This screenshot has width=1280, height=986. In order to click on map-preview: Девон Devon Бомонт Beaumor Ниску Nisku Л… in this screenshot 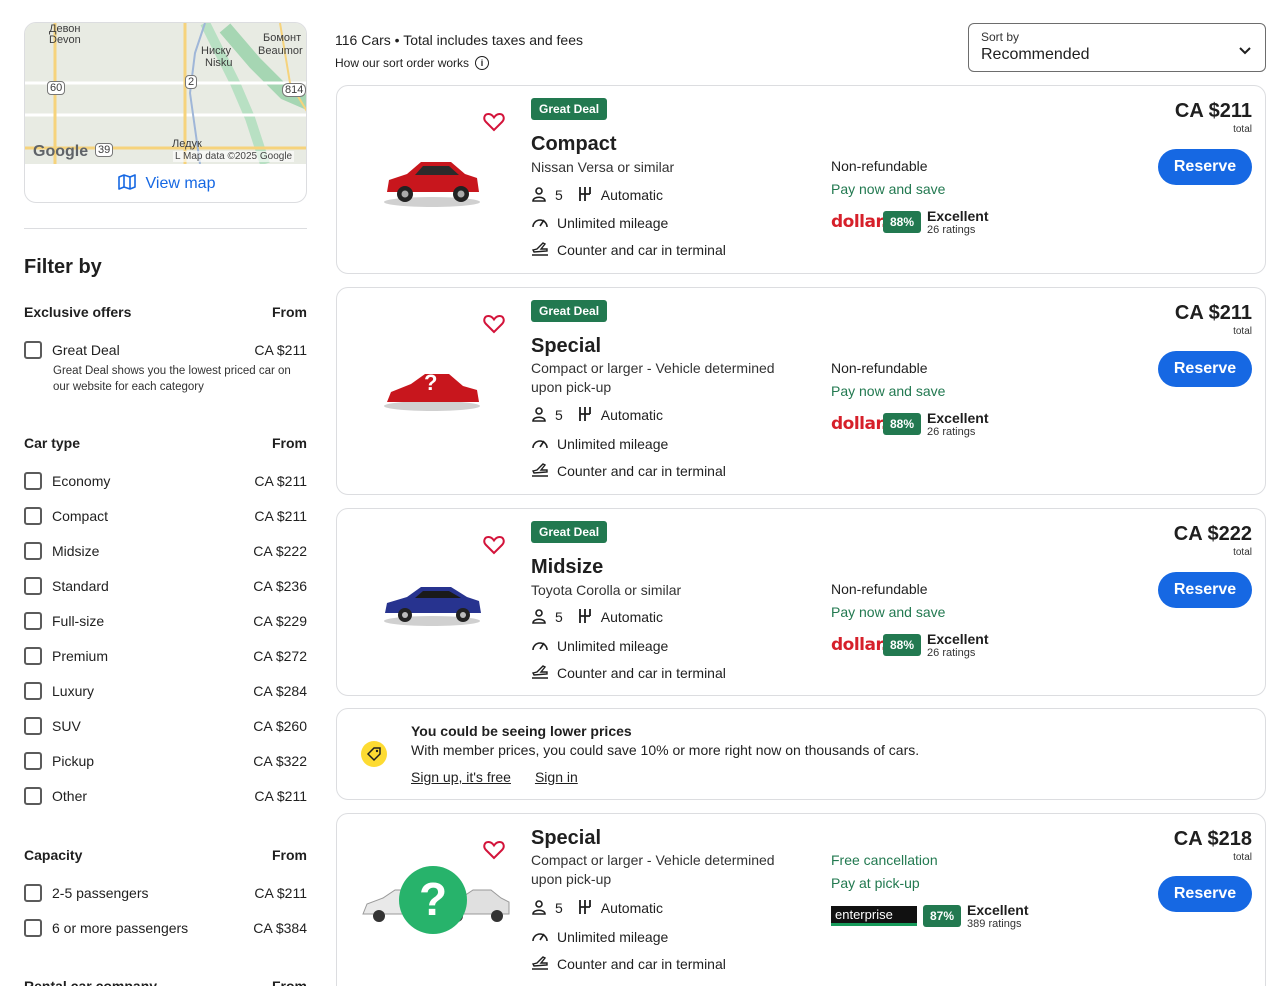, I will do `click(165, 112)`.